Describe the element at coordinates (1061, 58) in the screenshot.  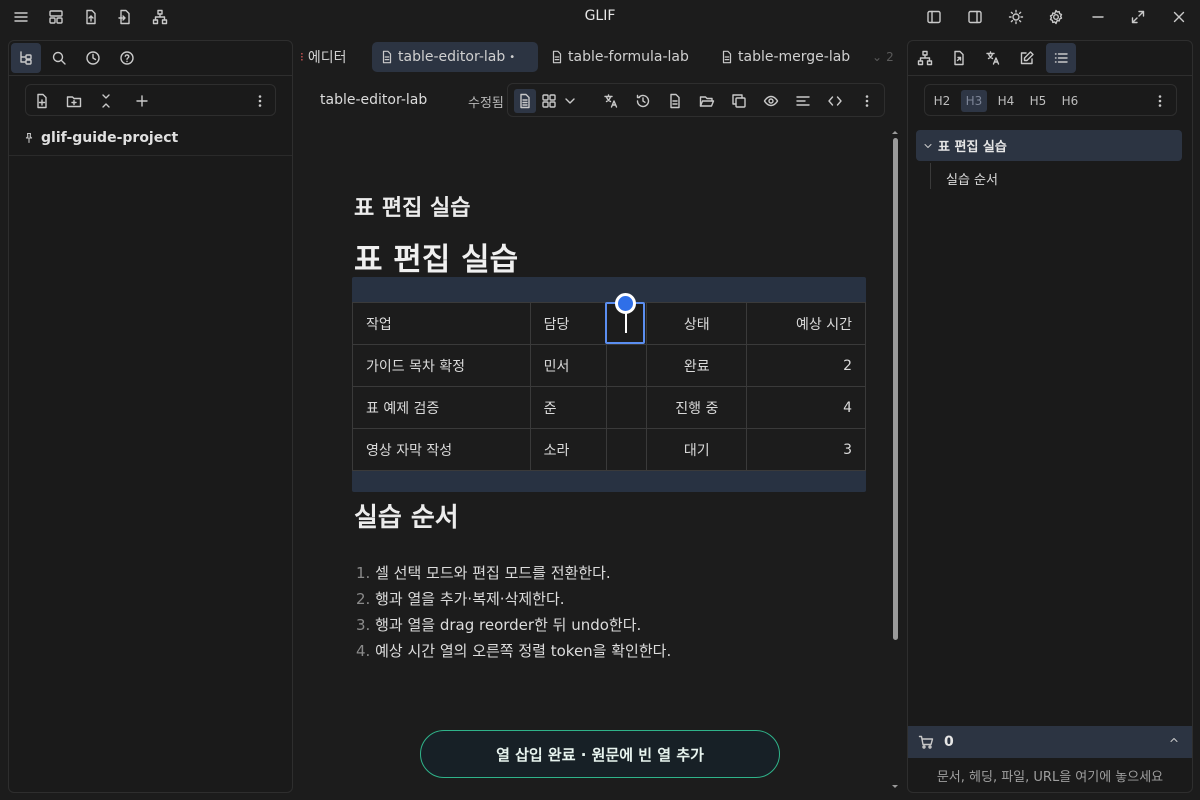
I see `outline-list-icon` at that location.